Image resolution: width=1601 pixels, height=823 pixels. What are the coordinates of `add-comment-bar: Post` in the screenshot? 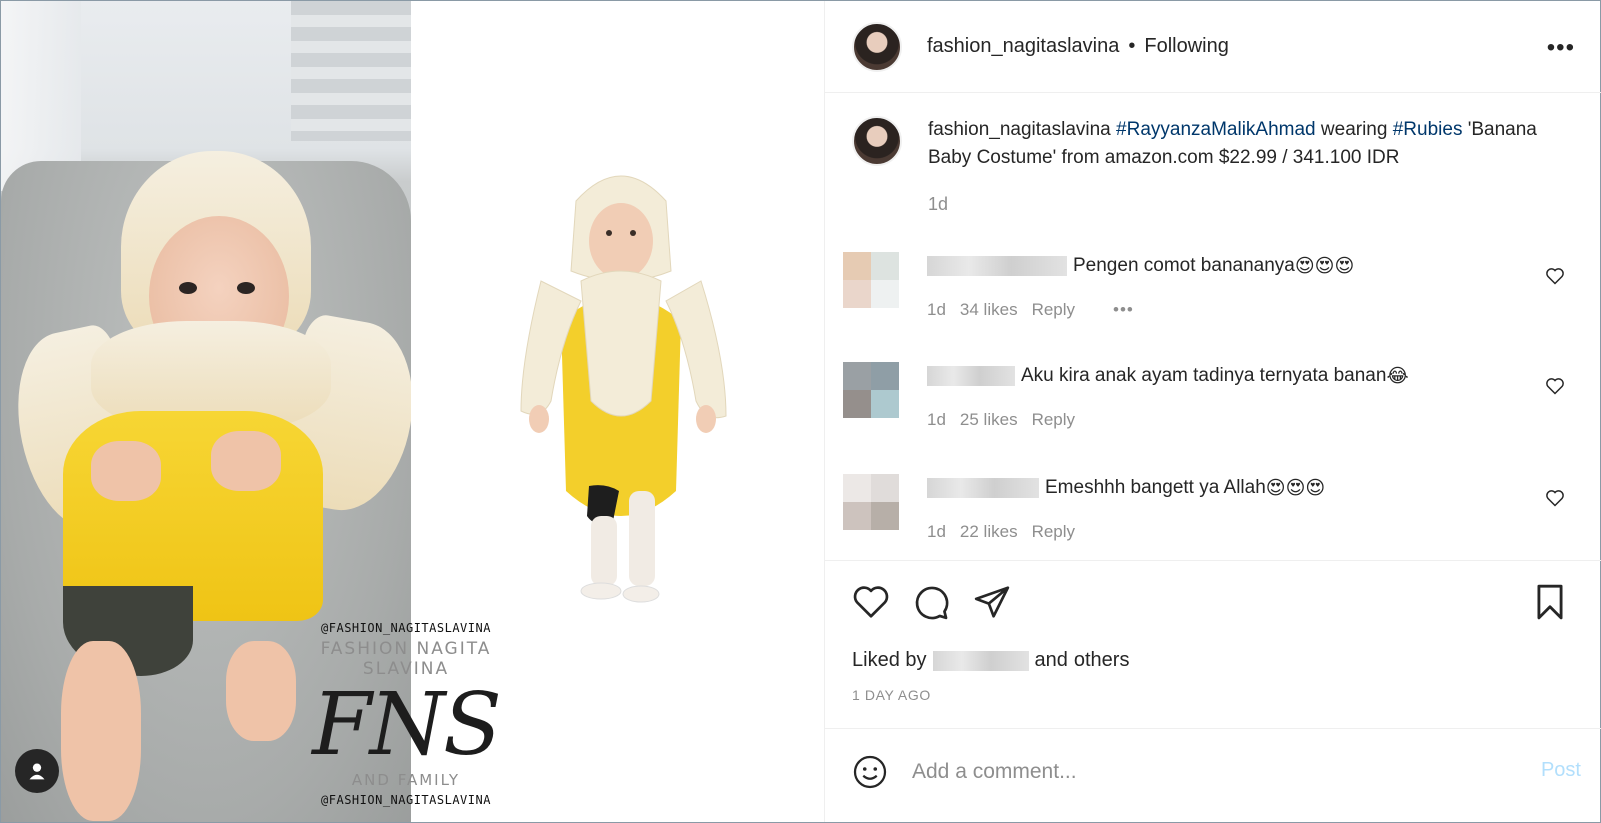 It's located at (1213, 775).